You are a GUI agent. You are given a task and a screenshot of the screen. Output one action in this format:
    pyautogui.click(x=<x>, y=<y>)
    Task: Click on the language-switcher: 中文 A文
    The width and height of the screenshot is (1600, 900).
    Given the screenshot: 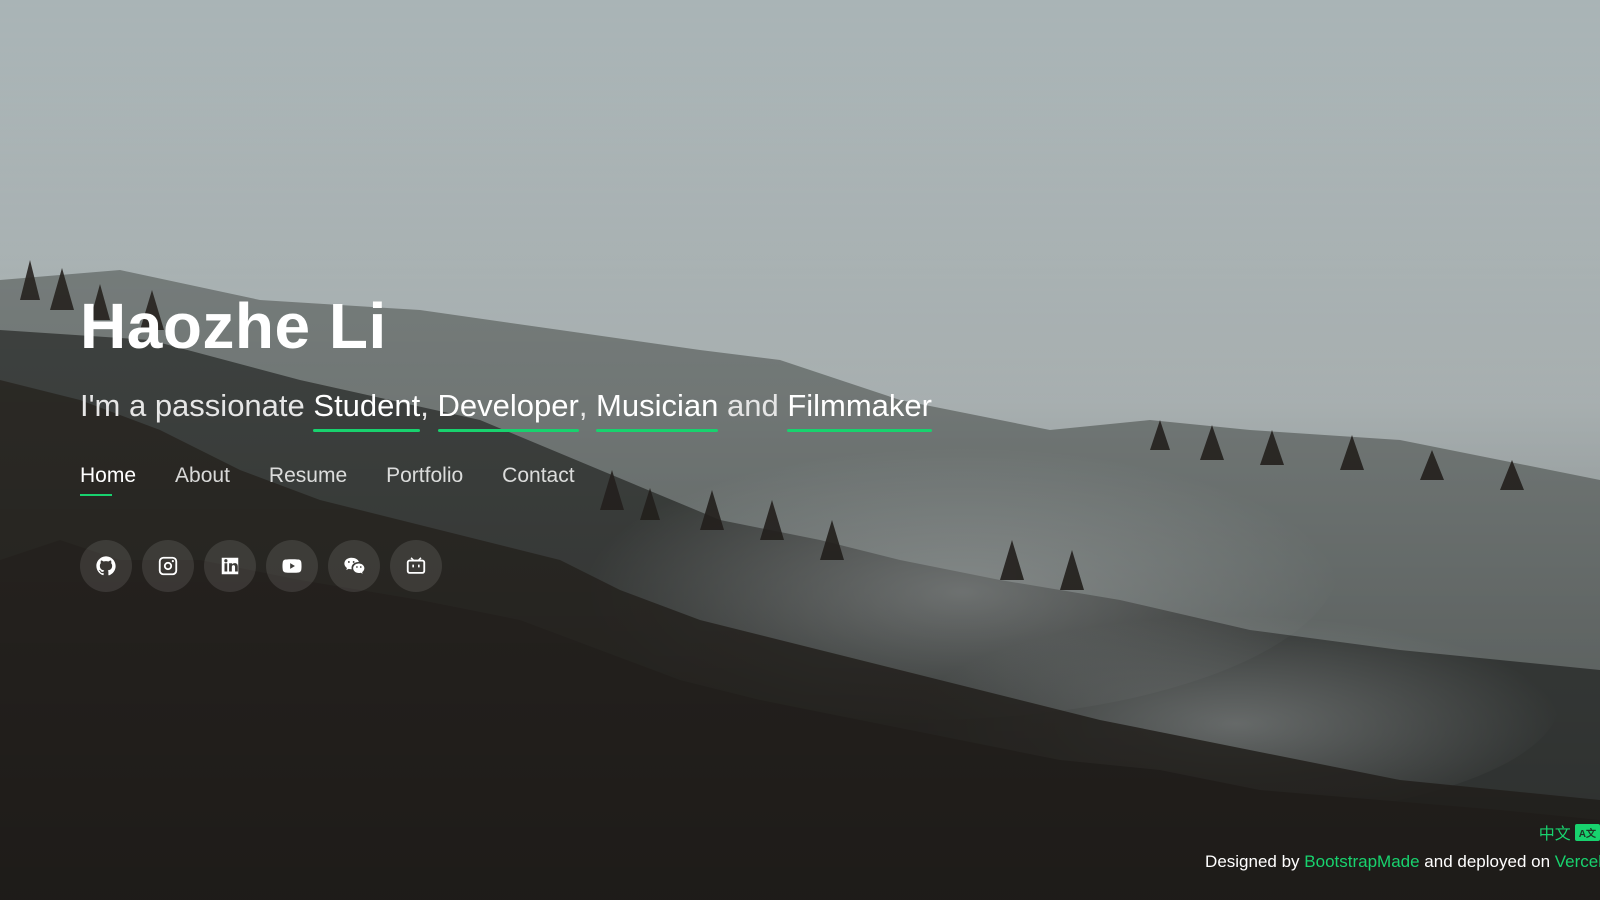 What is the action you would take?
    pyautogui.click(x=1569, y=832)
    